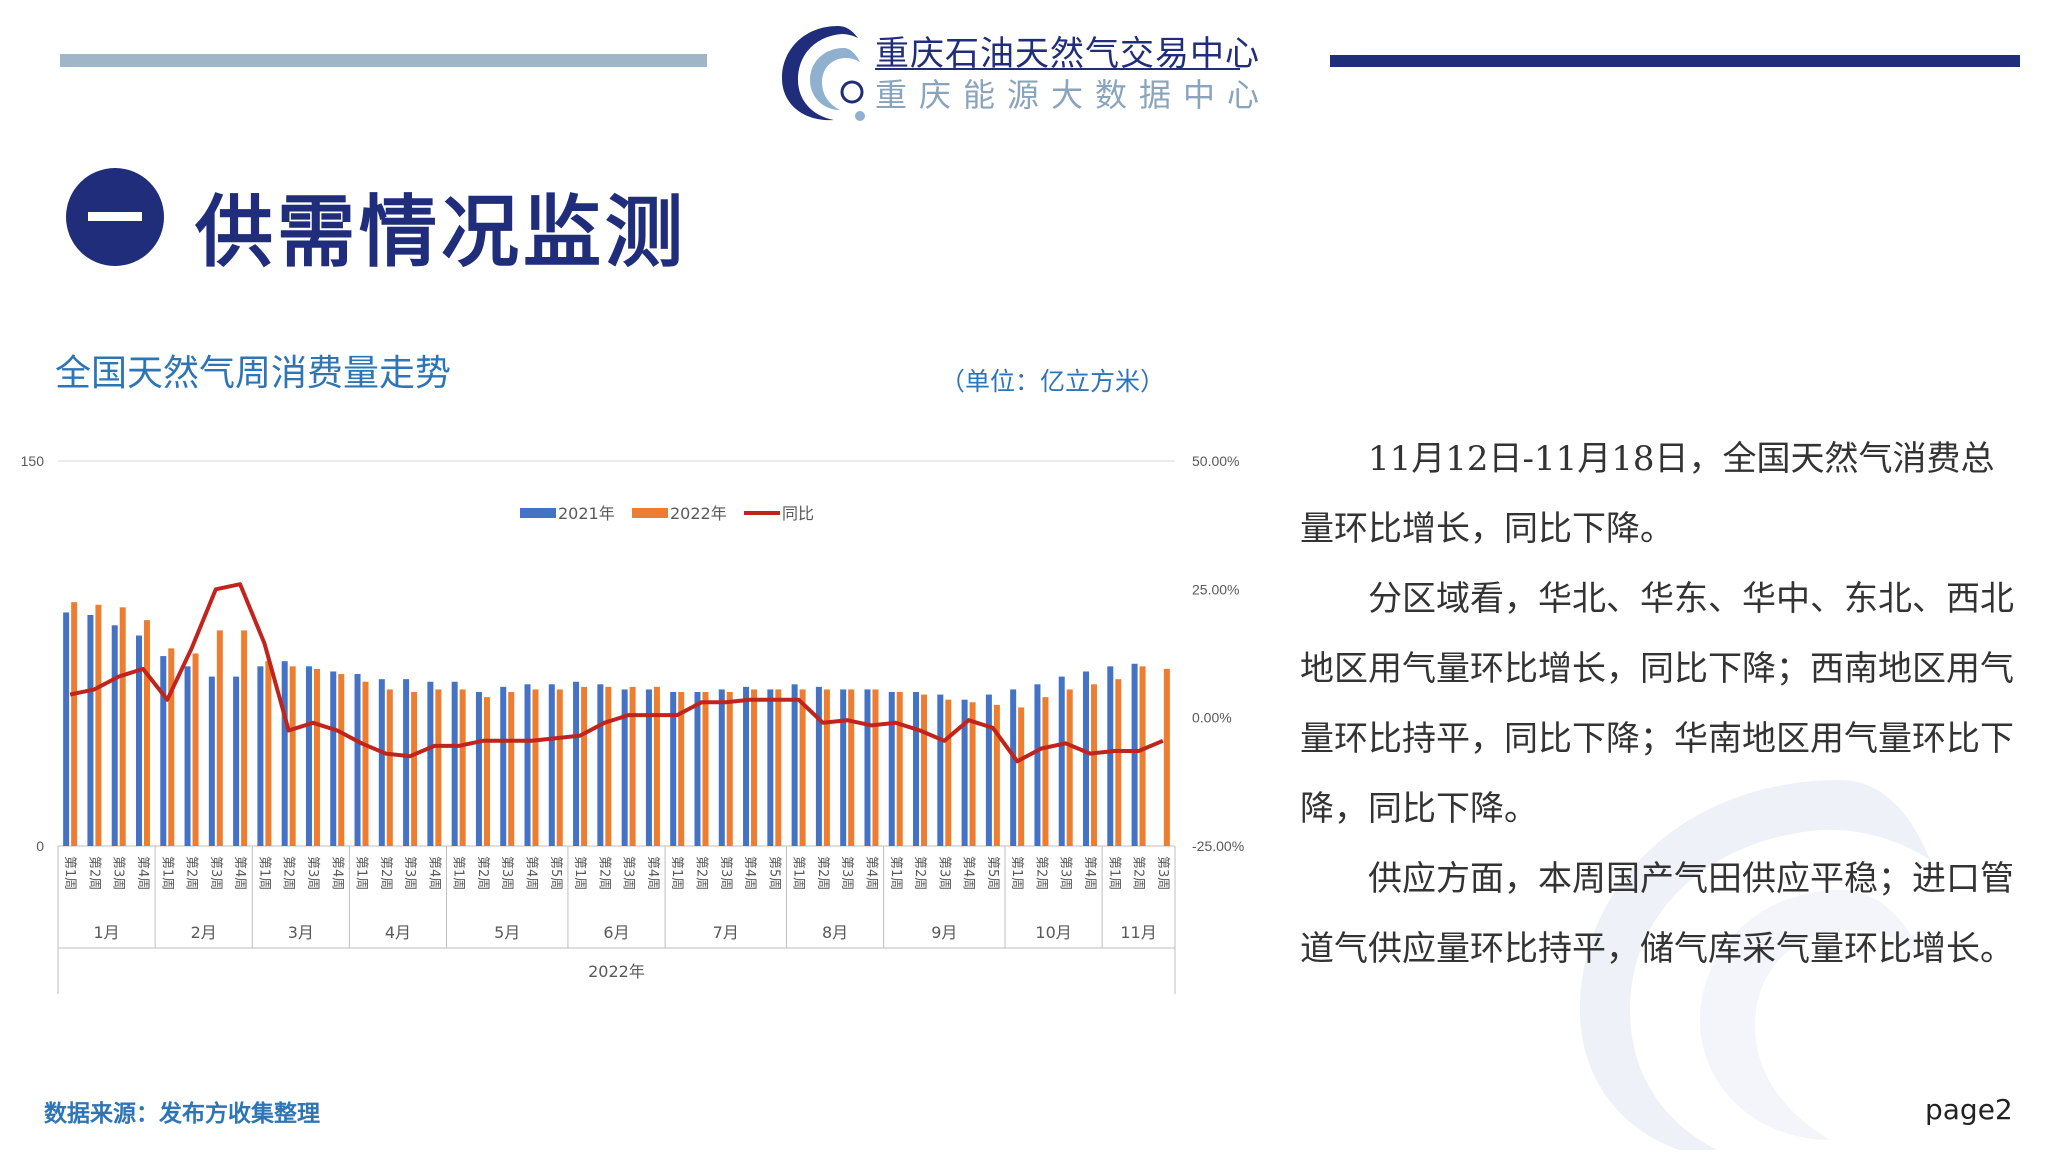 Image resolution: width=2052 pixels, height=1154 pixels. What do you see at coordinates (115, 216) in the screenshot?
I see `section-number: 一` at bounding box center [115, 216].